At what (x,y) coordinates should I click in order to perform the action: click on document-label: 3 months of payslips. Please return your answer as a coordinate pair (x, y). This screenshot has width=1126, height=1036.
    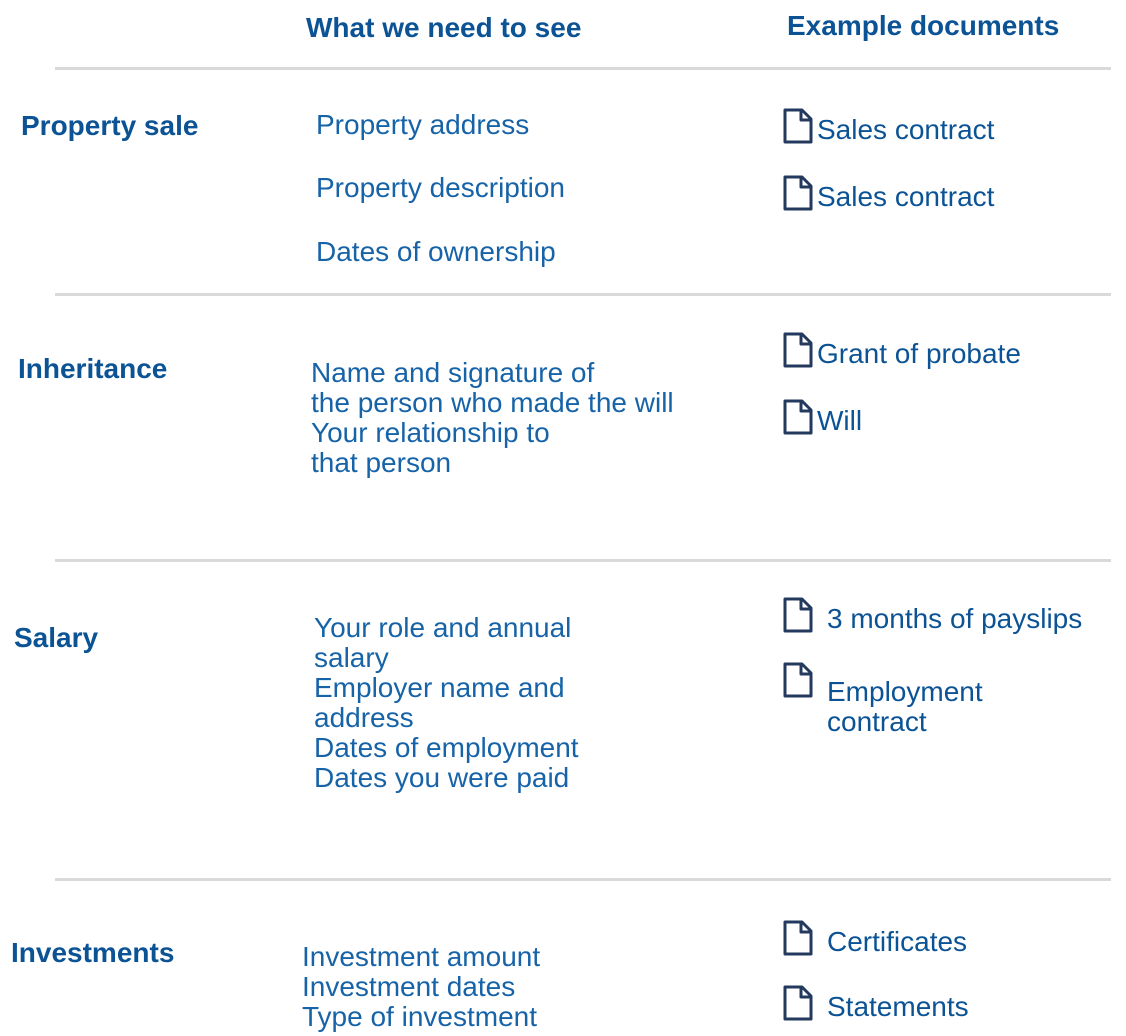
    Looking at the image, I should click on (955, 618).